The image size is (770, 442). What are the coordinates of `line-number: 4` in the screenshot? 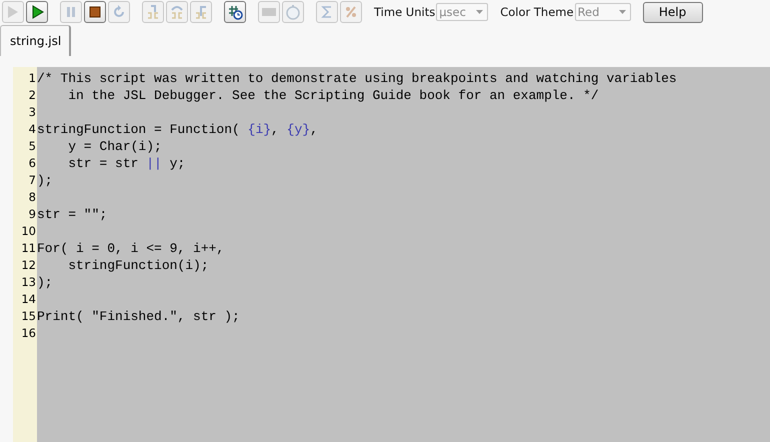 It's located at (32, 129).